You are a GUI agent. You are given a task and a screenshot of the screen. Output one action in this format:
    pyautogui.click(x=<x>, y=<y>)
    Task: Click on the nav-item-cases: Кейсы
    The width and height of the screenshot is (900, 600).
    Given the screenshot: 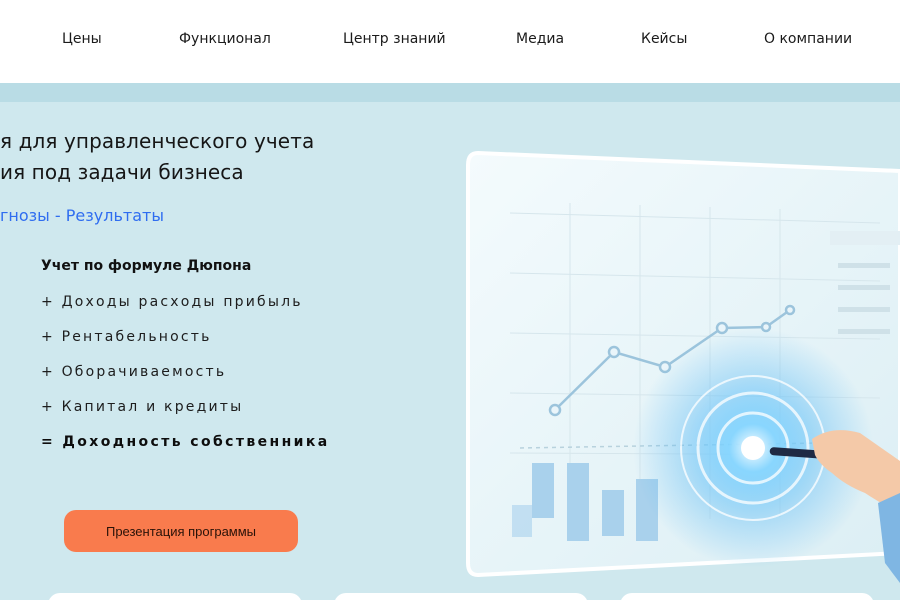 What is the action you would take?
    pyautogui.click(x=664, y=39)
    